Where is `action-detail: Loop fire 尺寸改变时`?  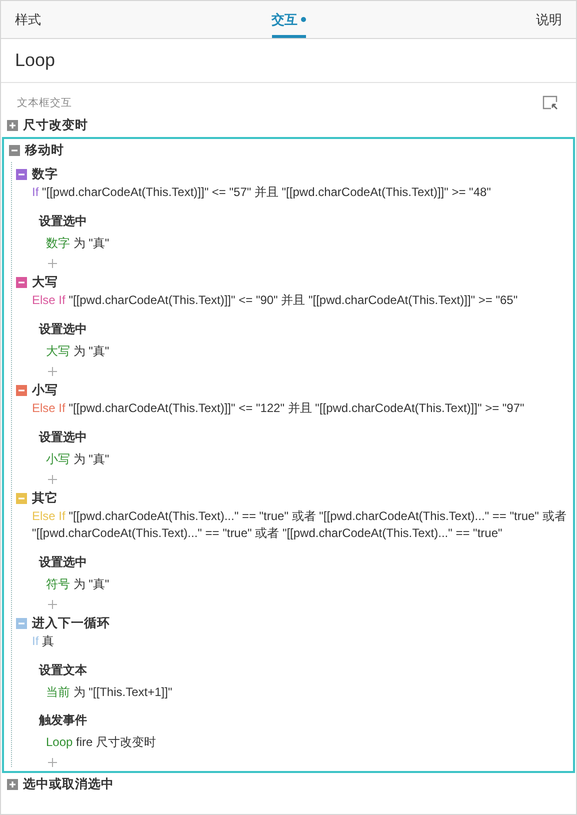
action-detail: Loop fire 尺寸改变时 is located at coordinates (101, 742).